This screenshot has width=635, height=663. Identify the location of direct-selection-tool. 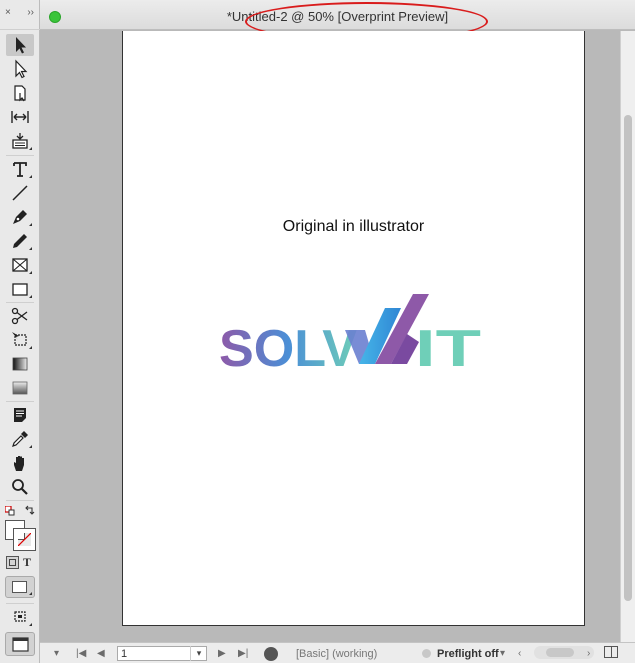
(20, 69).